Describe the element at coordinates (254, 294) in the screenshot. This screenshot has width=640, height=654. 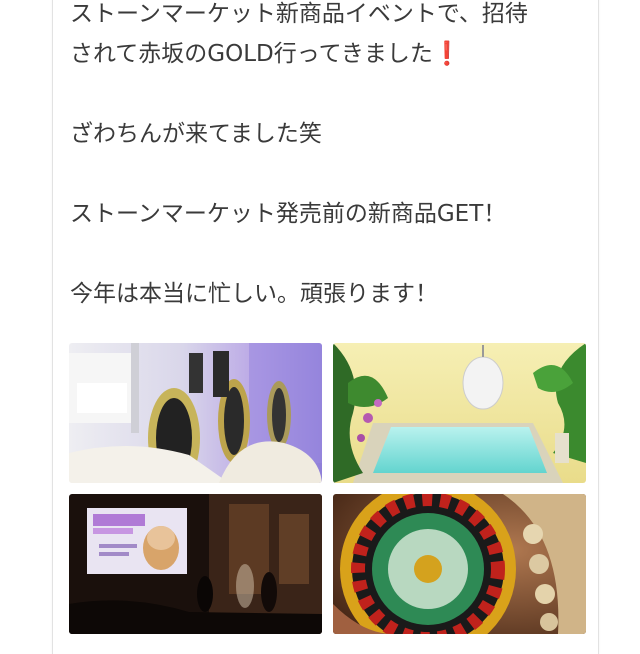
I see `post-line: 今年は本当に忙しい。頑張ります！` at that location.